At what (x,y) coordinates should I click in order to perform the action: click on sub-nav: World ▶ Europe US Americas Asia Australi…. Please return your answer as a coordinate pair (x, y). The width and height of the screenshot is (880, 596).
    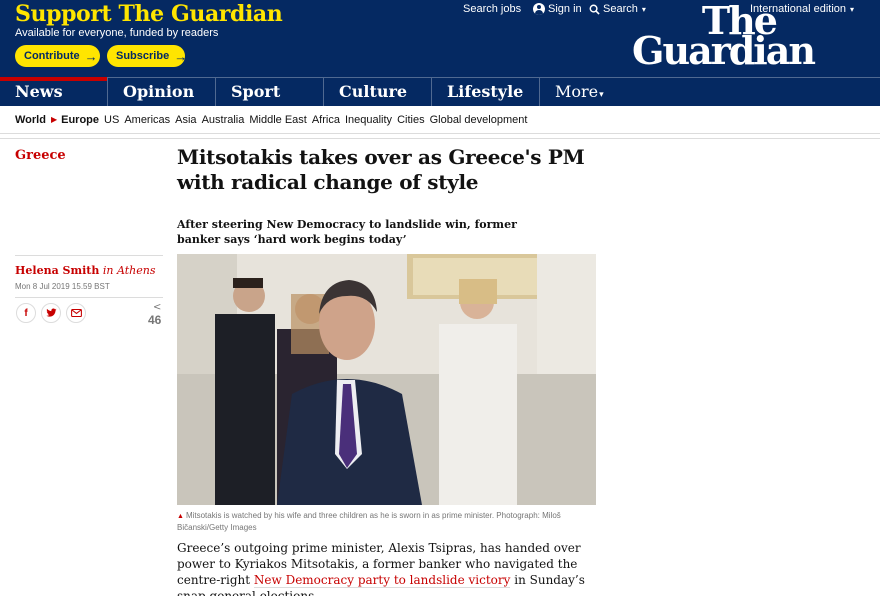
    Looking at the image, I should click on (440, 120).